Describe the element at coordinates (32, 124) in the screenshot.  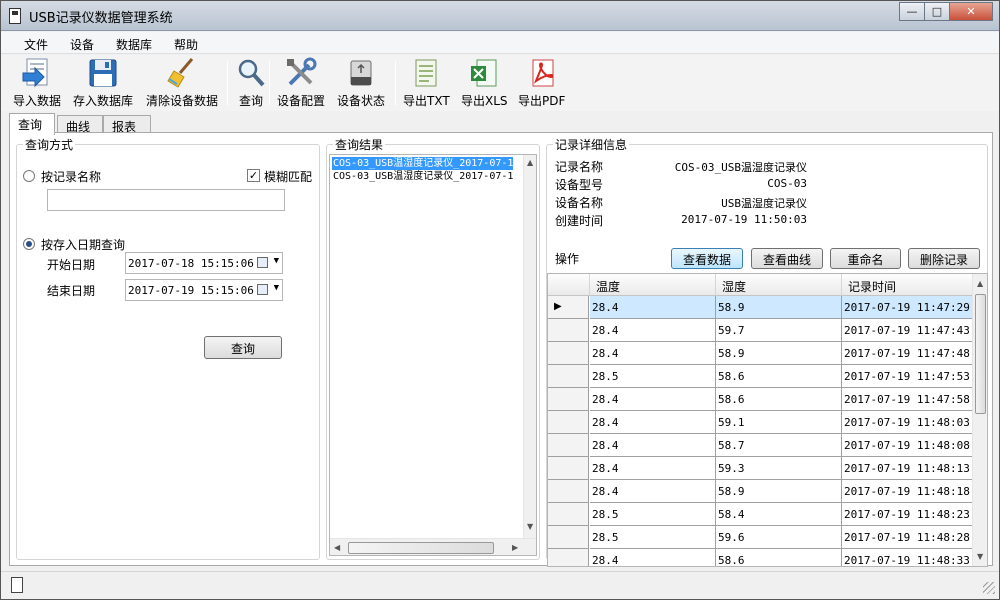
I see `tab-query: 查询` at that location.